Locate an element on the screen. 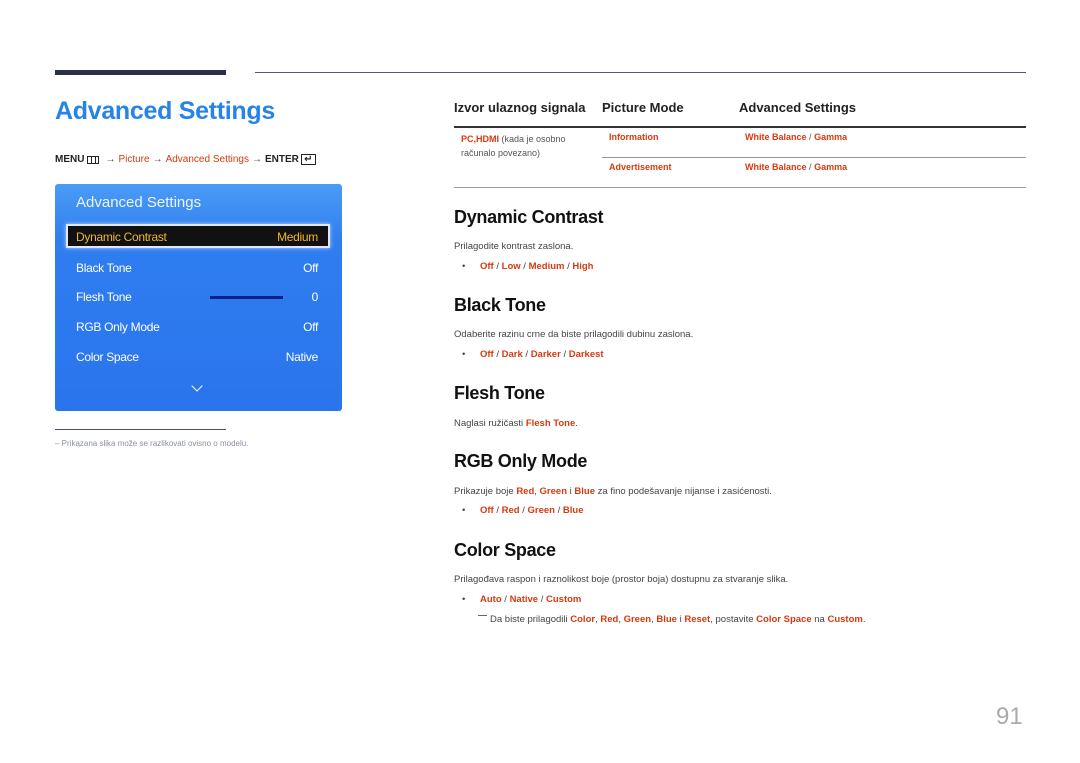 The width and height of the screenshot is (1080, 763). menu-label: MENU is located at coordinates (70, 159).